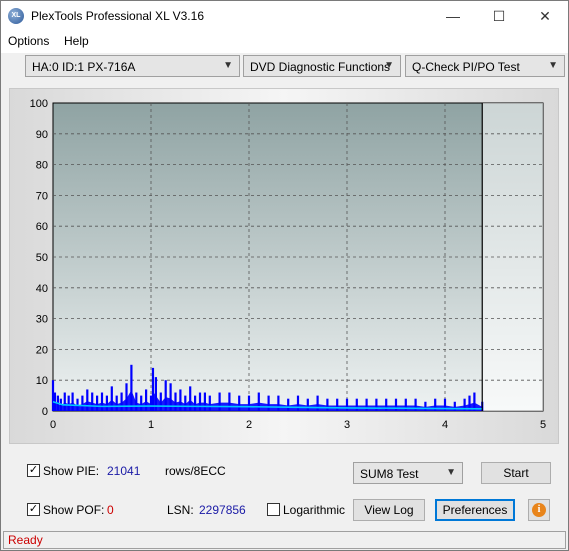  What do you see at coordinates (39, 104) in the screenshot?
I see `y-tick-label: 100` at bounding box center [39, 104].